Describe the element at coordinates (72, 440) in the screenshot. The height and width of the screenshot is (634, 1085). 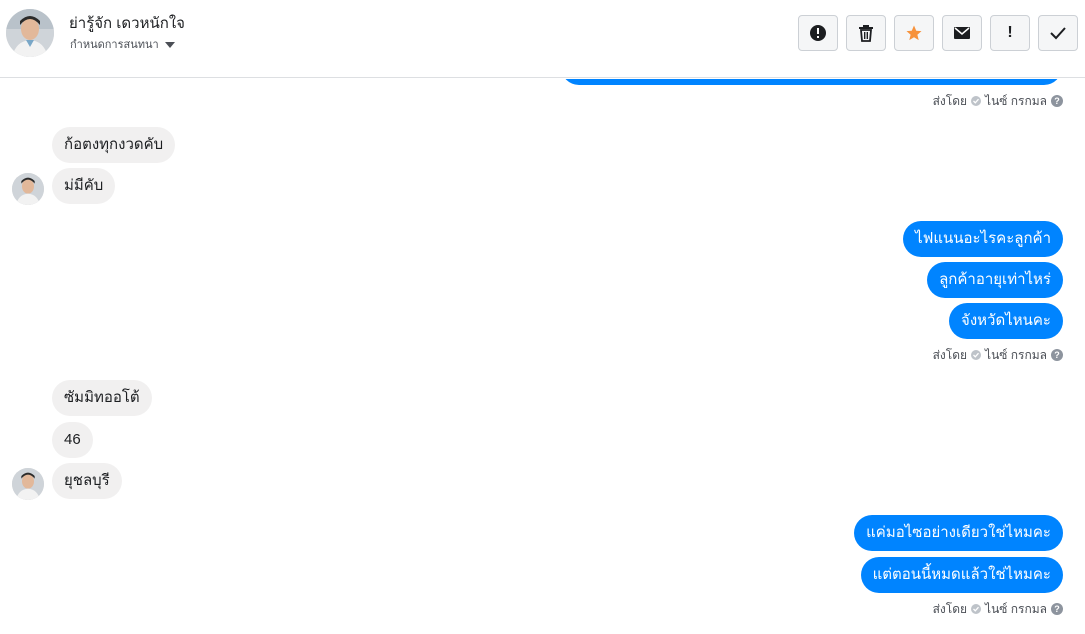
I see `message-bubble-incoming: 46` at that location.